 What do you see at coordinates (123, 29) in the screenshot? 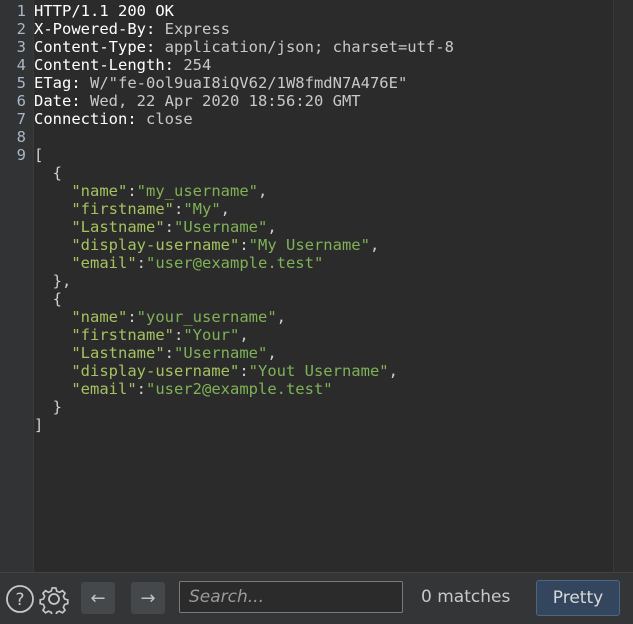
I see `response-line: 2 X-Powered-By: Express` at bounding box center [123, 29].